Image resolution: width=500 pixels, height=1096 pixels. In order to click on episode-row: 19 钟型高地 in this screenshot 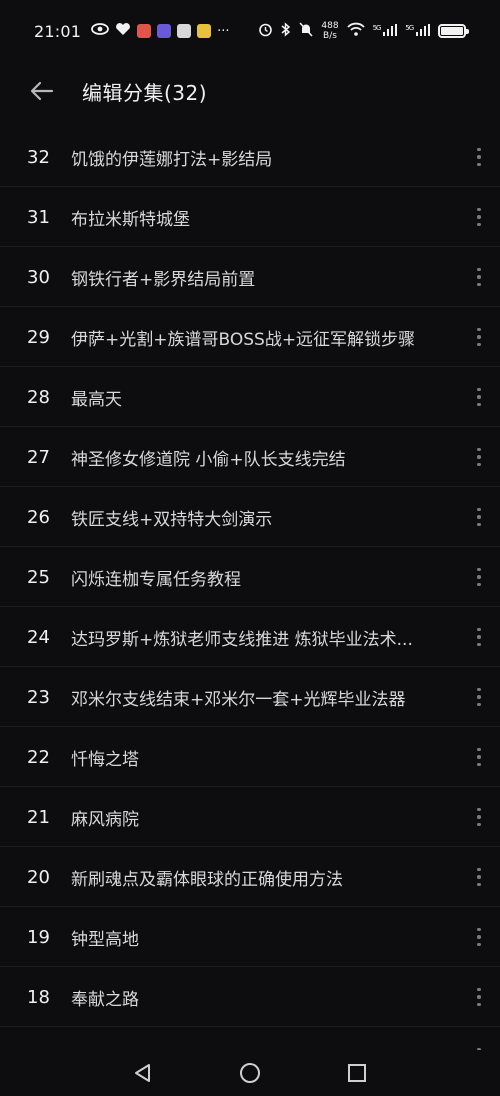, I will do `click(250, 937)`.